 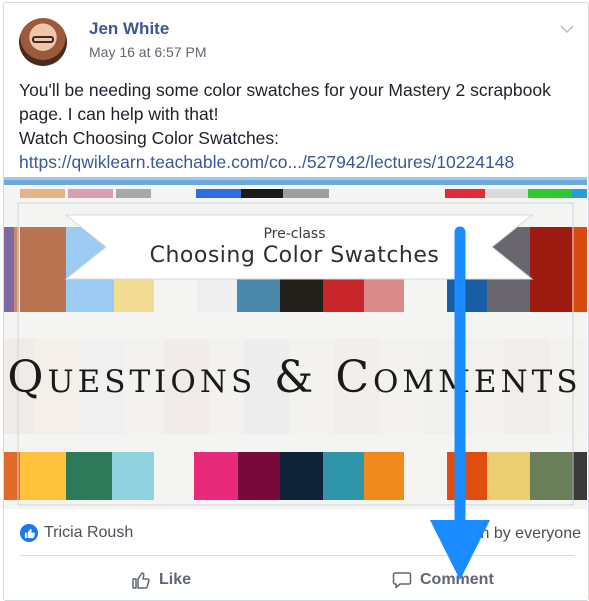 I want to click on thumbnail-preclass-label: Pre-class, so click(x=294, y=234).